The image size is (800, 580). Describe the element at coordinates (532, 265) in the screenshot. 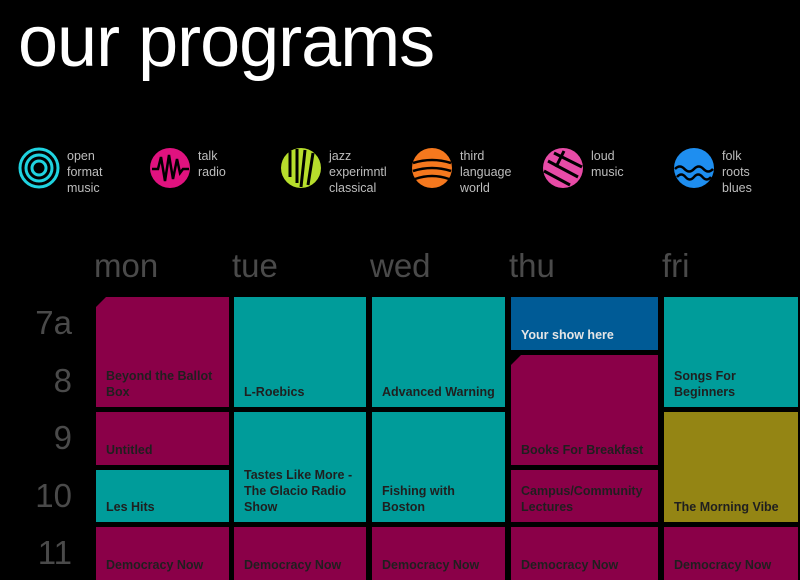

I see `day-header-thu: thu` at that location.